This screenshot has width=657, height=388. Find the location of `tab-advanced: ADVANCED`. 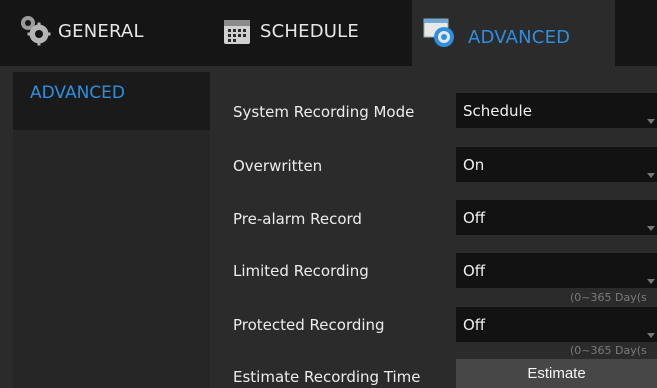

tab-advanced: ADVANCED is located at coordinates (513, 33).